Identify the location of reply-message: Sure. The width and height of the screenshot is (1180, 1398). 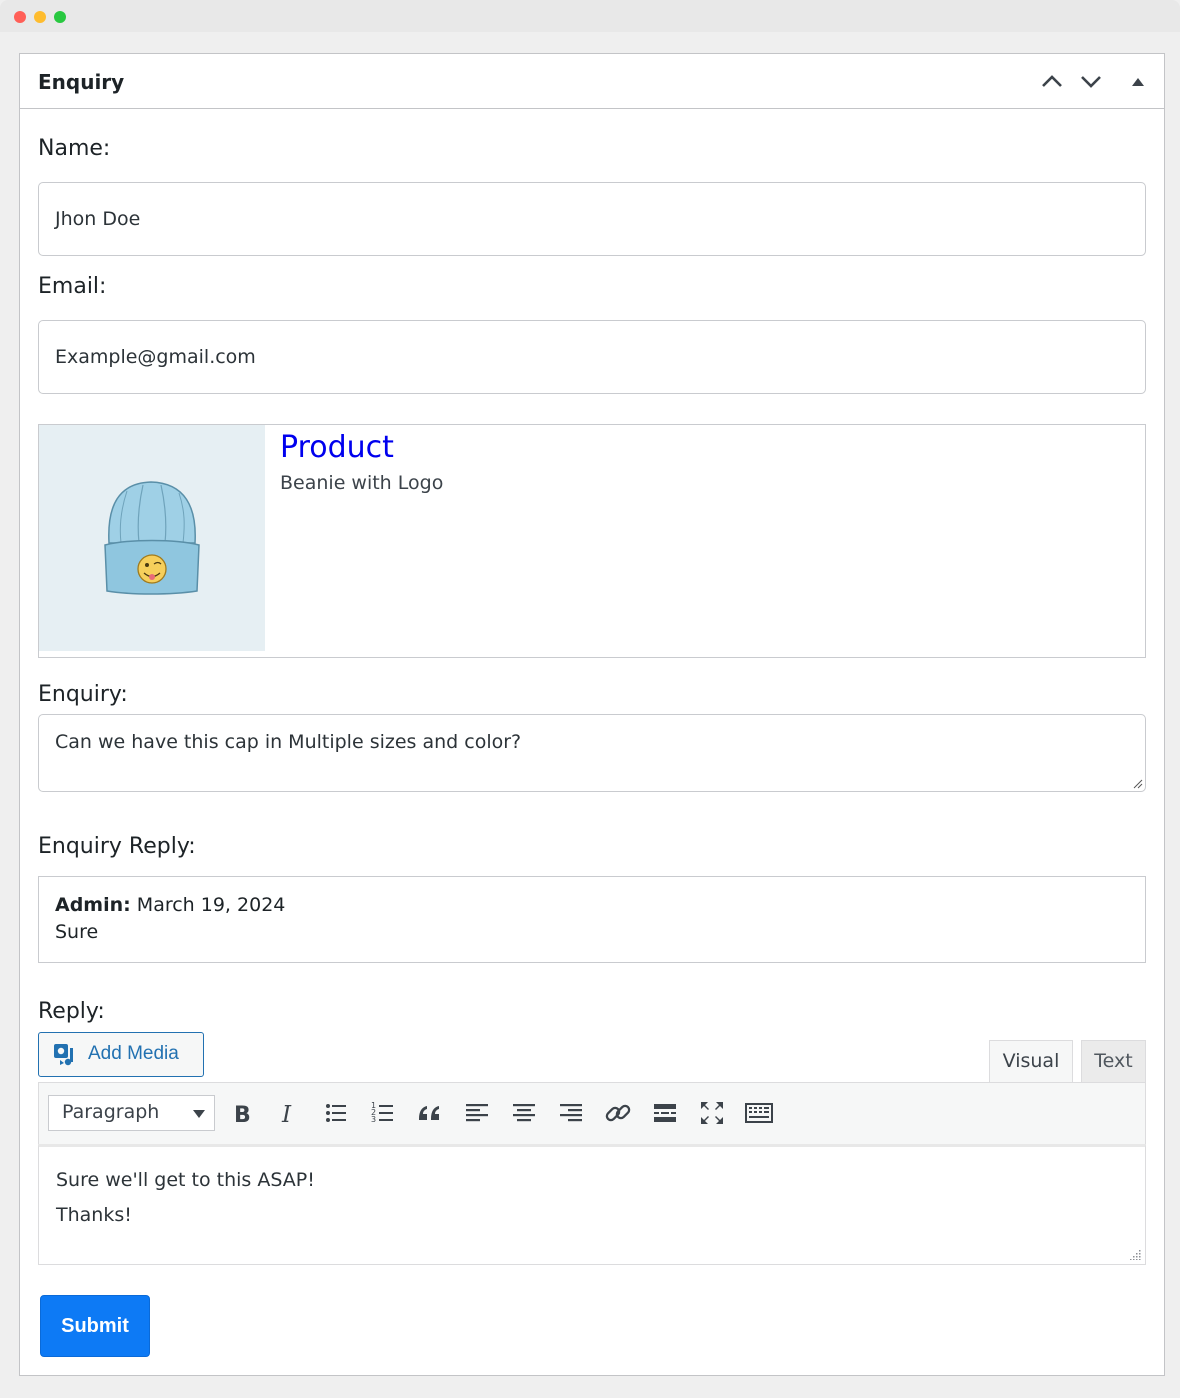
(77, 932).